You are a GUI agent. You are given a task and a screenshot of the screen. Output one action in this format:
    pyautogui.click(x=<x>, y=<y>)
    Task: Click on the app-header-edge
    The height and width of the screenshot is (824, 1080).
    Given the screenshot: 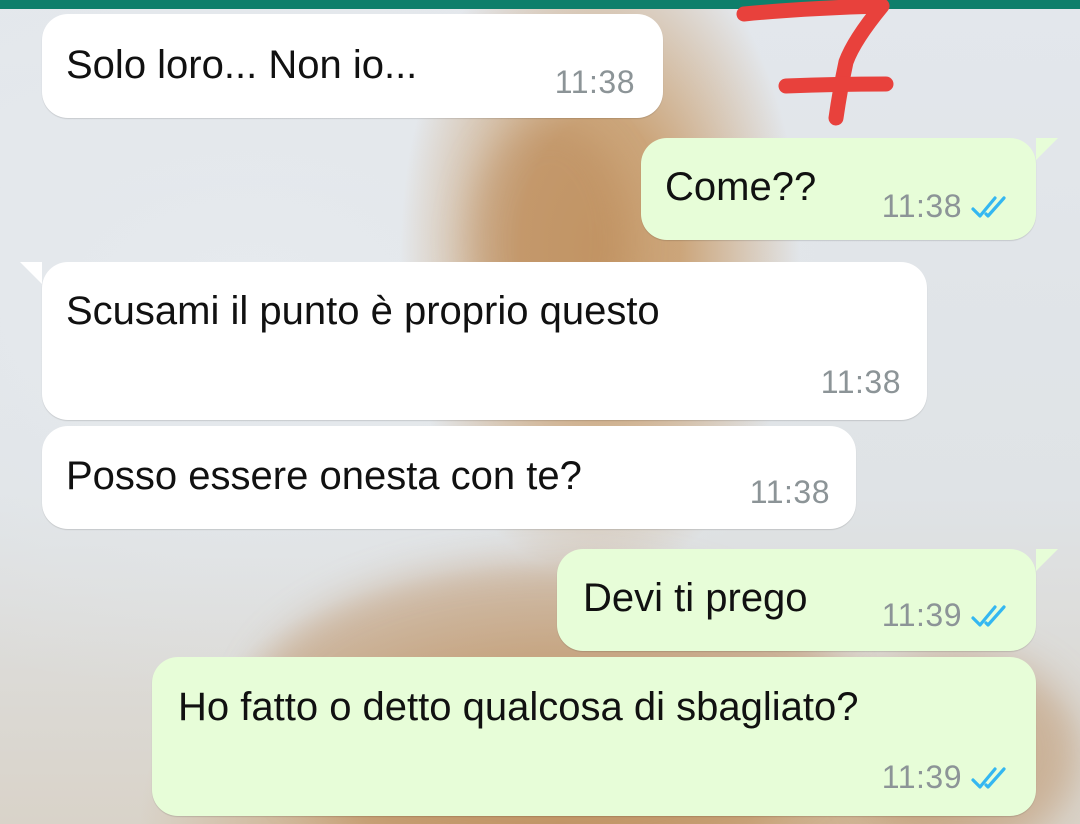 What is the action you would take?
    pyautogui.click(x=540, y=4)
    